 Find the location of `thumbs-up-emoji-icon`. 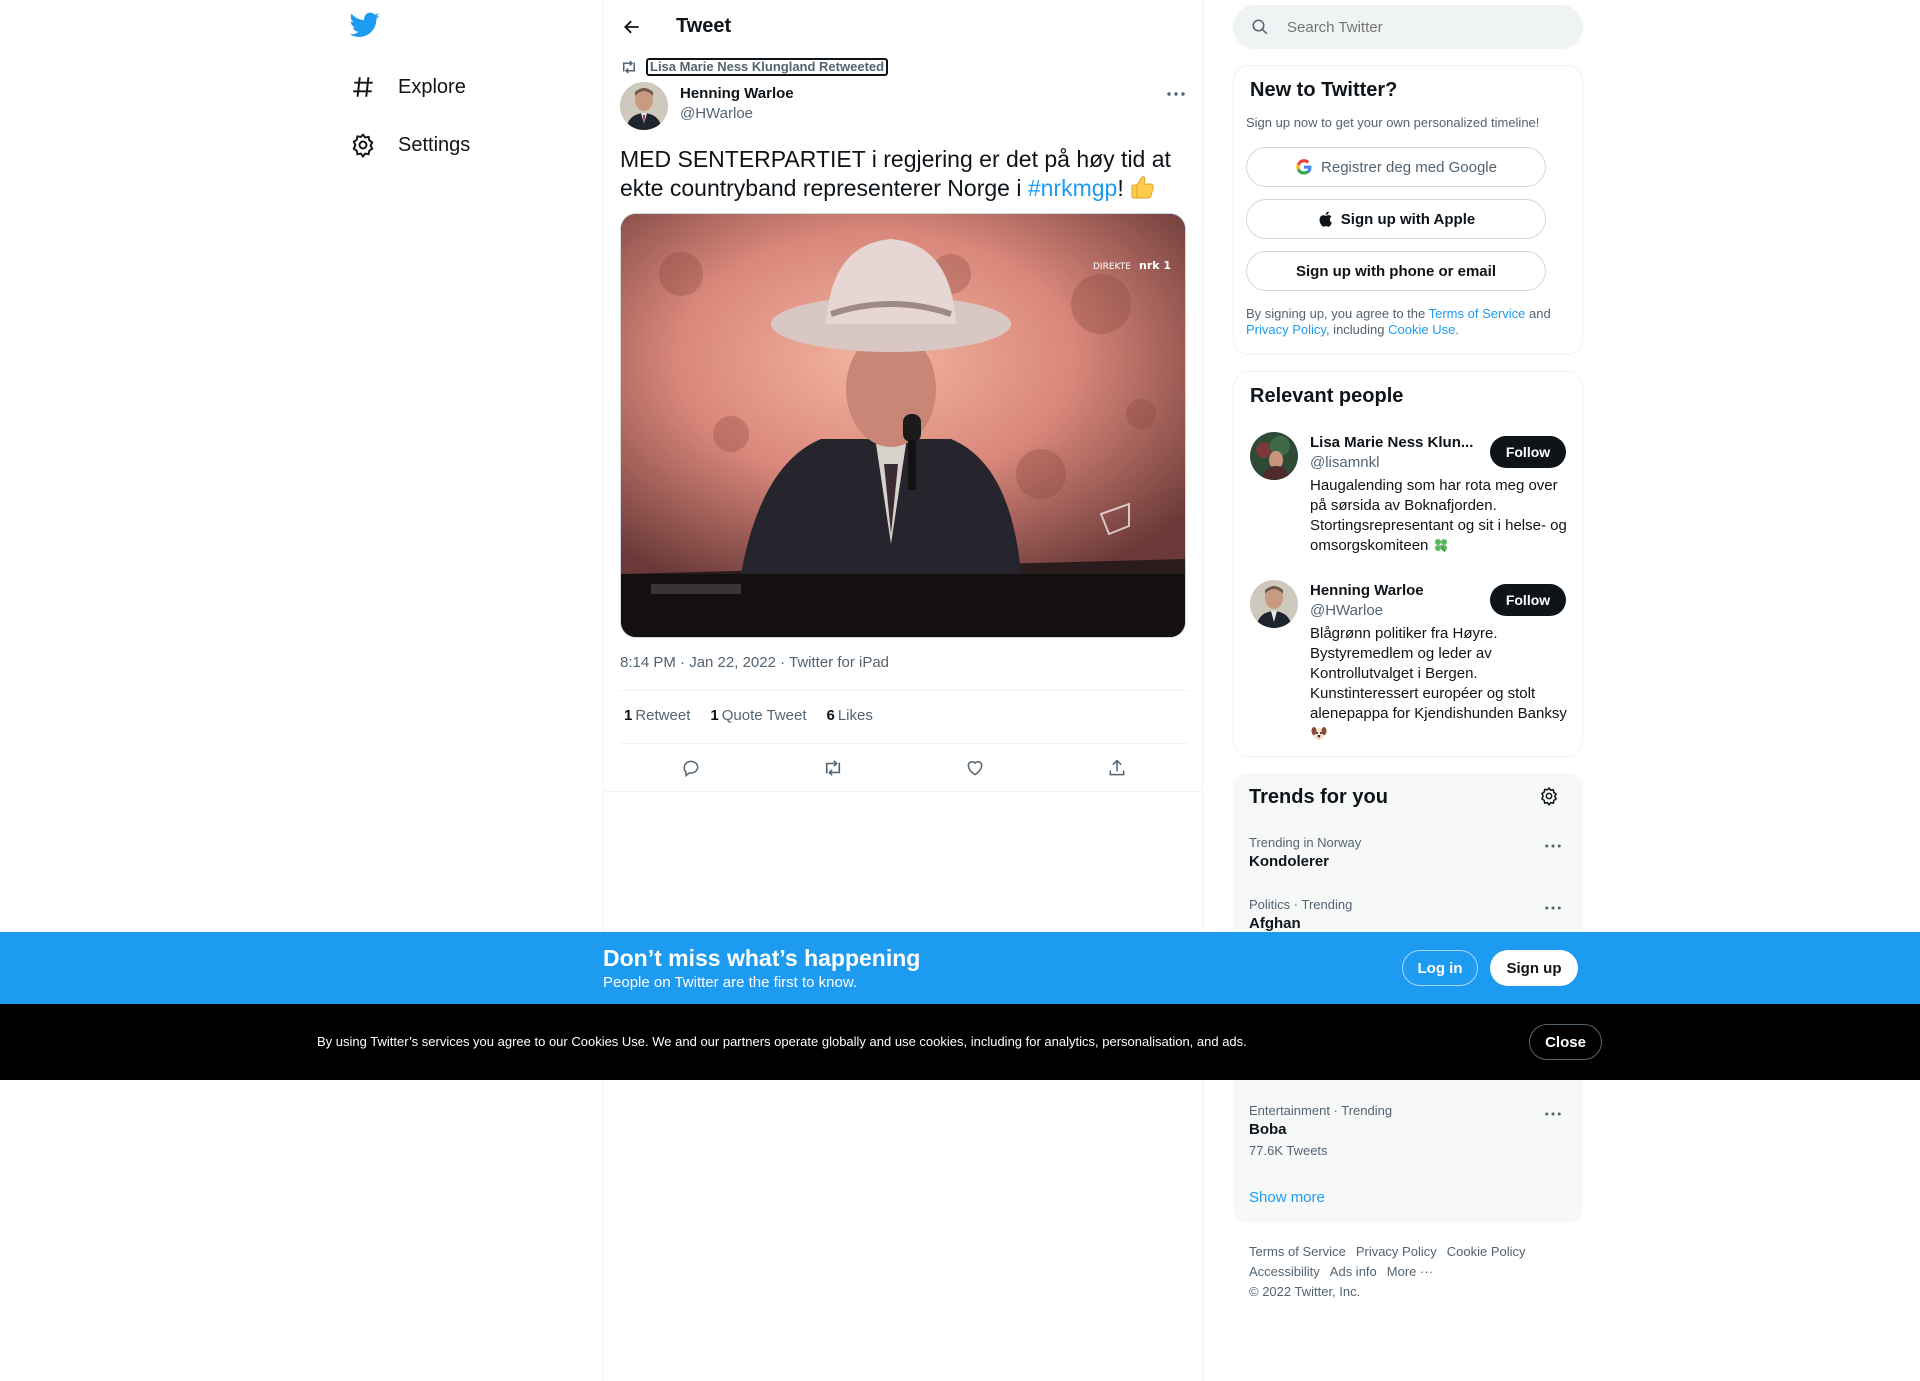

thumbs-up-emoji-icon is located at coordinates (1143, 187).